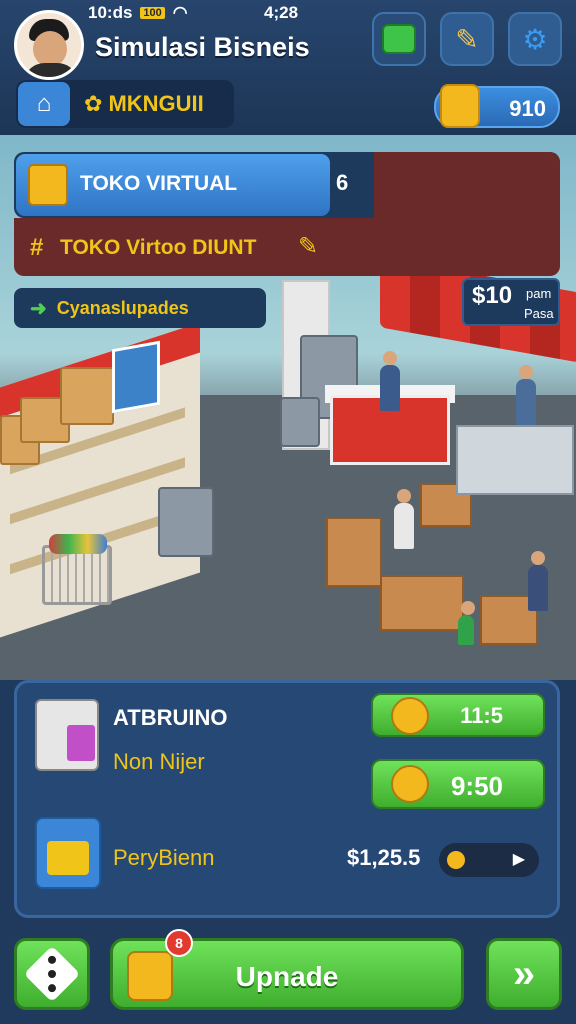 The image size is (576, 1024). What do you see at coordinates (164, 857) in the screenshot?
I see `stats-row3-label: PeryBienn` at bounding box center [164, 857].